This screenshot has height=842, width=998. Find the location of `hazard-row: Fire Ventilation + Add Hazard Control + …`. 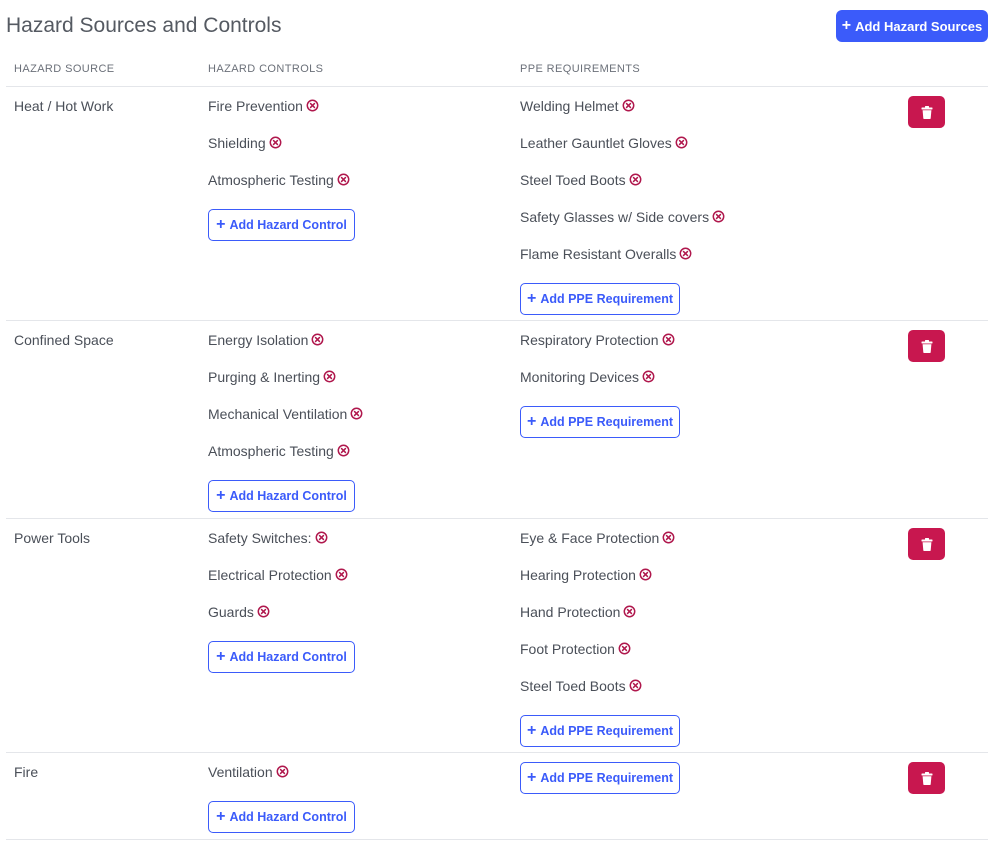

hazard-row: Fire Ventilation + Add Hazard Control + … is located at coordinates (497, 796).